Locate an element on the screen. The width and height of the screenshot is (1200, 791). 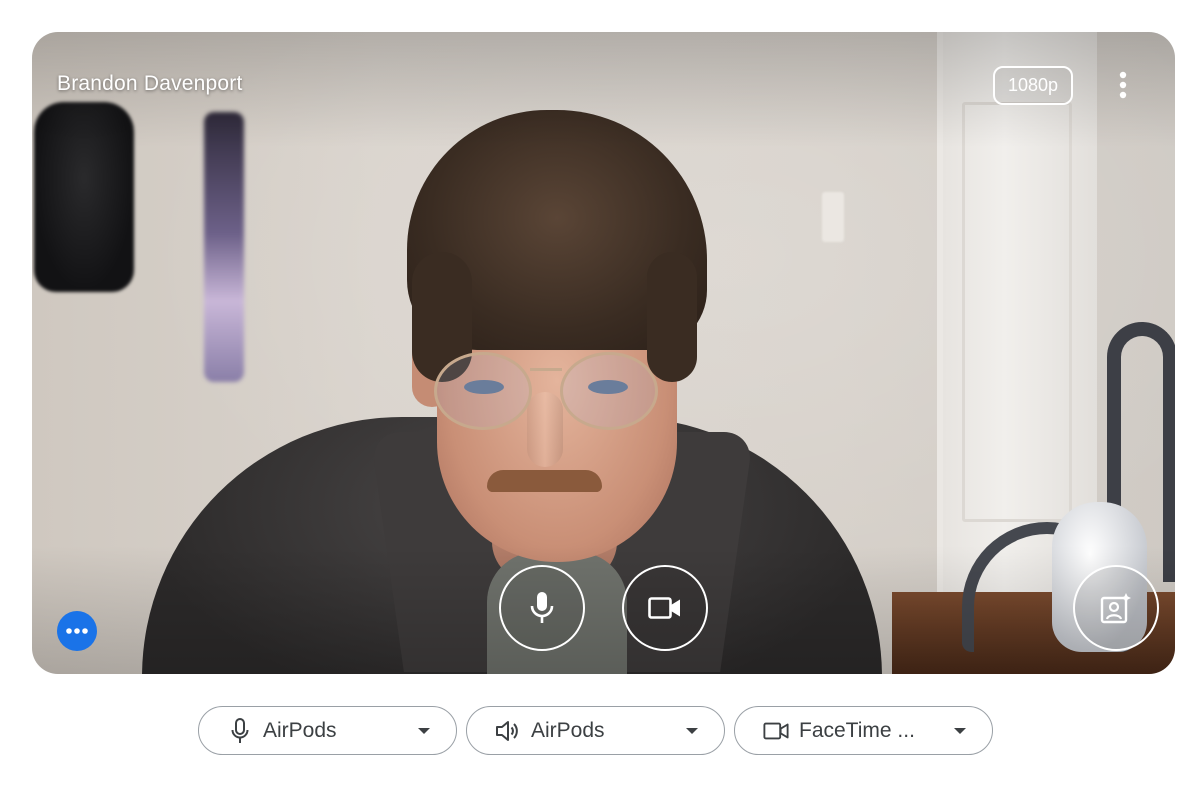
more-options-button is located at coordinates (1123, 85).